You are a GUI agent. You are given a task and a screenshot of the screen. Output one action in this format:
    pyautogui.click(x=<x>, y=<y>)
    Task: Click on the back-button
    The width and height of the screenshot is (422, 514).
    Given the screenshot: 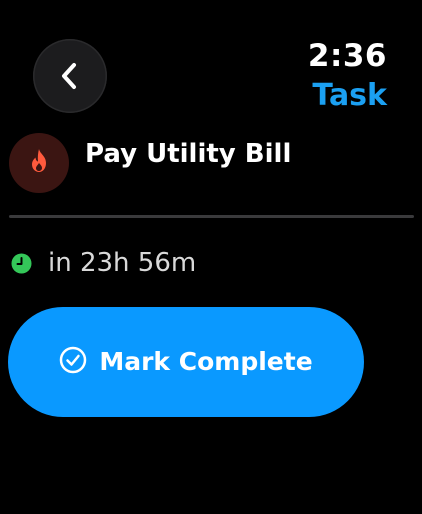 What is the action you would take?
    pyautogui.click(x=70, y=76)
    